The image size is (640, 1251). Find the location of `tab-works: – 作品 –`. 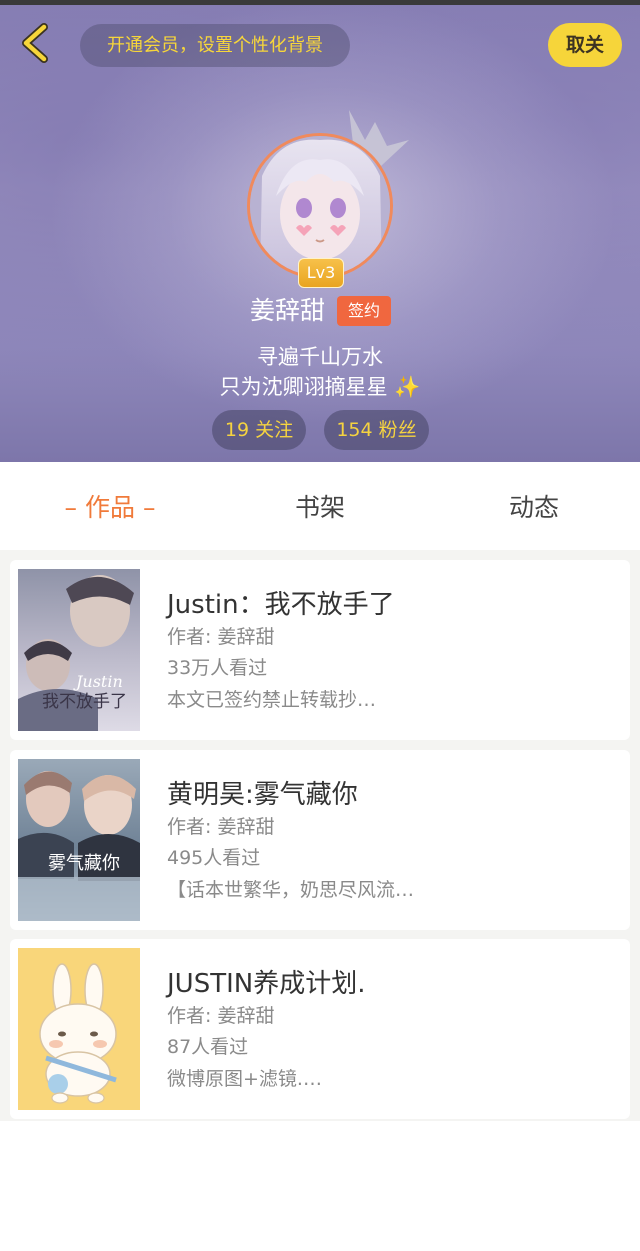

tab-works: – 作品 – is located at coordinates (110, 506).